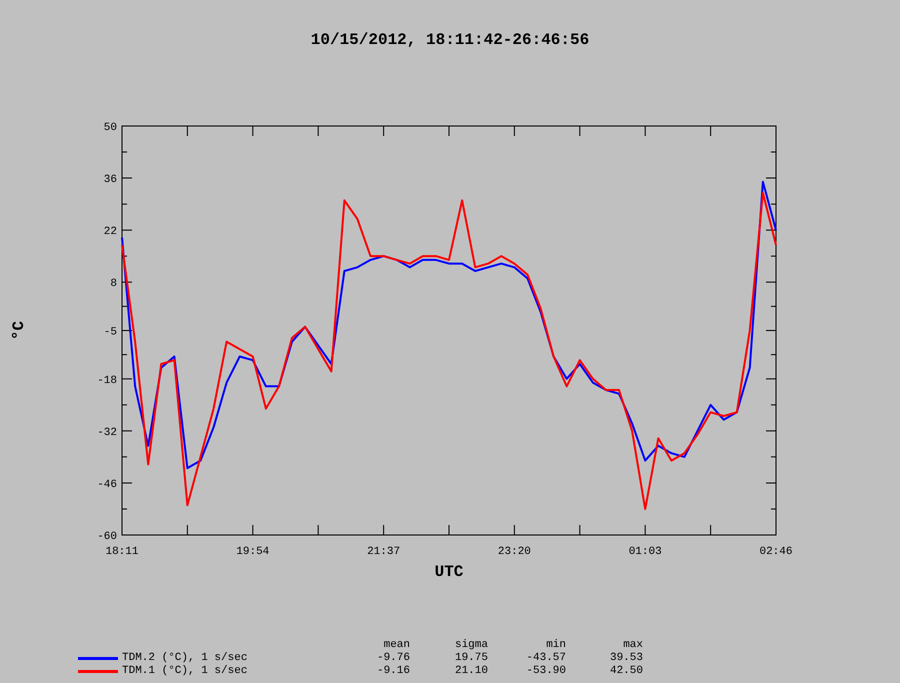  What do you see at coordinates (450, 40) in the screenshot?
I see `chart-title: 10/15/2012, 18:11:42-26:46:56` at bounding box center [450, 40].